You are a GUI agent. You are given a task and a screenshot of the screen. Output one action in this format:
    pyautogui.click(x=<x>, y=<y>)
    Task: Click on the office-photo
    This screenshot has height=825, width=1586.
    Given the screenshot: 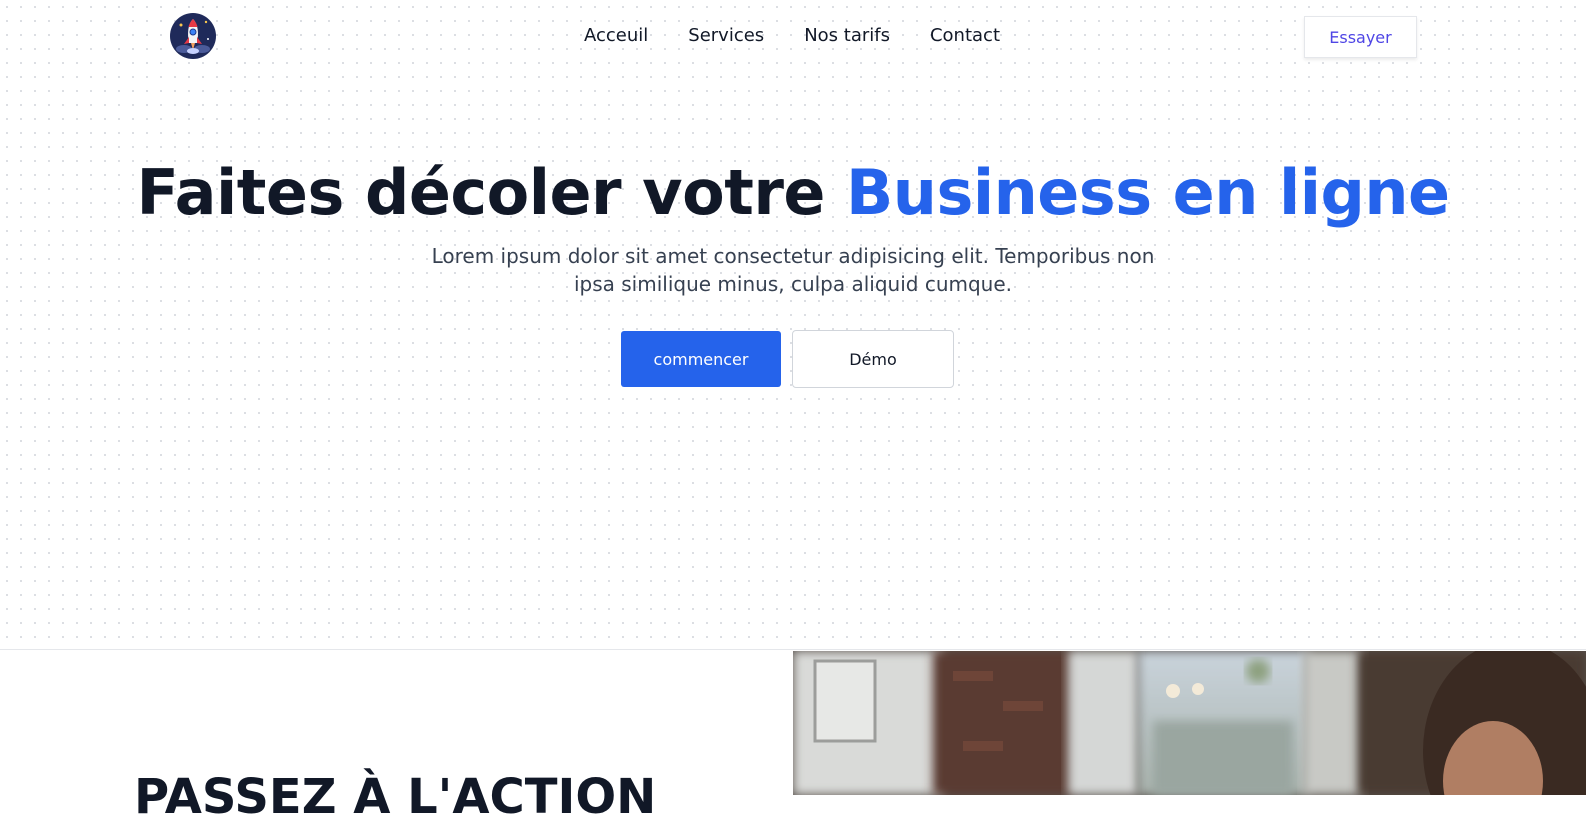 What is the action you would take?
    pyautogui.click(x=1189, y=723)
    